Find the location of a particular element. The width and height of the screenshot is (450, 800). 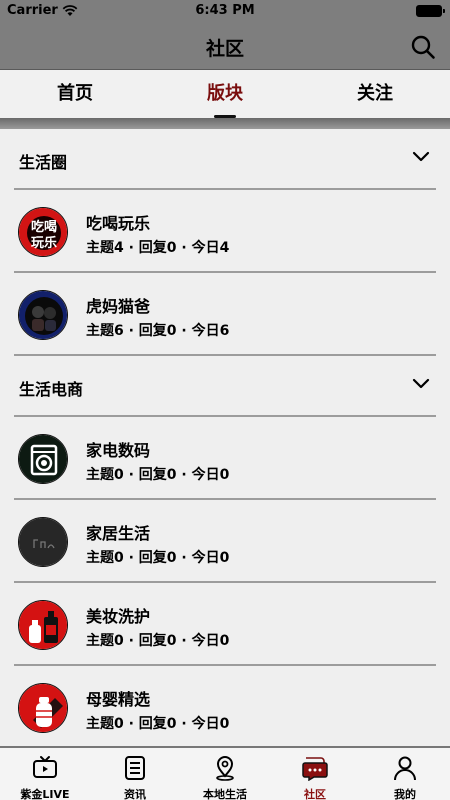

tab-boards: 版块 is located at coordinates (225, 94).